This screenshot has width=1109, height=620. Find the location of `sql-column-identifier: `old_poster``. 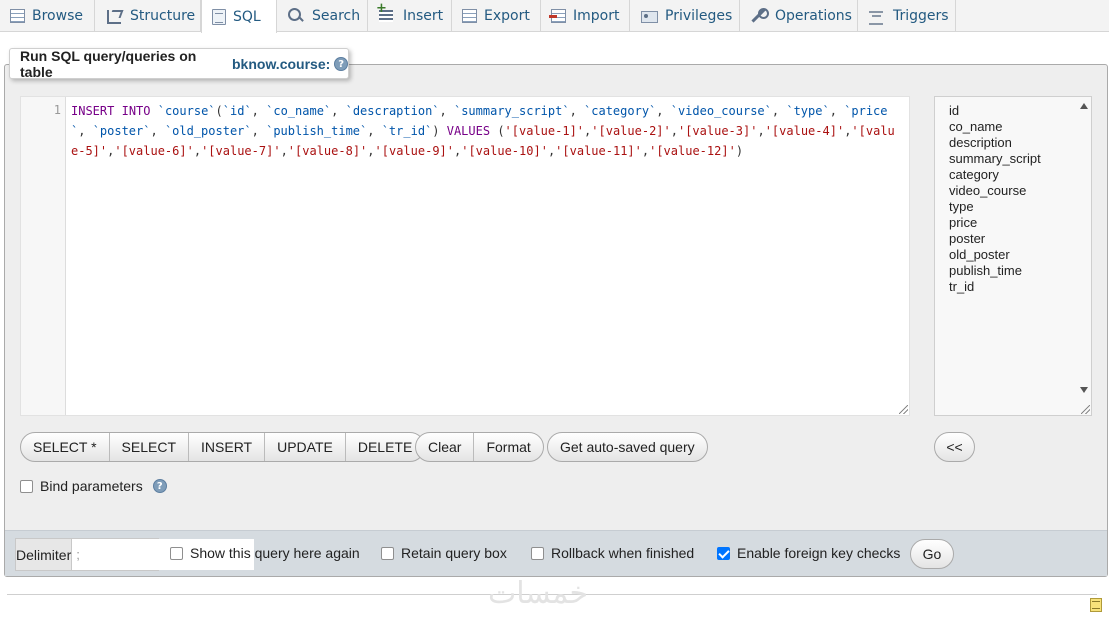

sql-column-identifier: `old_poster` is located at coordinates (208, 131).